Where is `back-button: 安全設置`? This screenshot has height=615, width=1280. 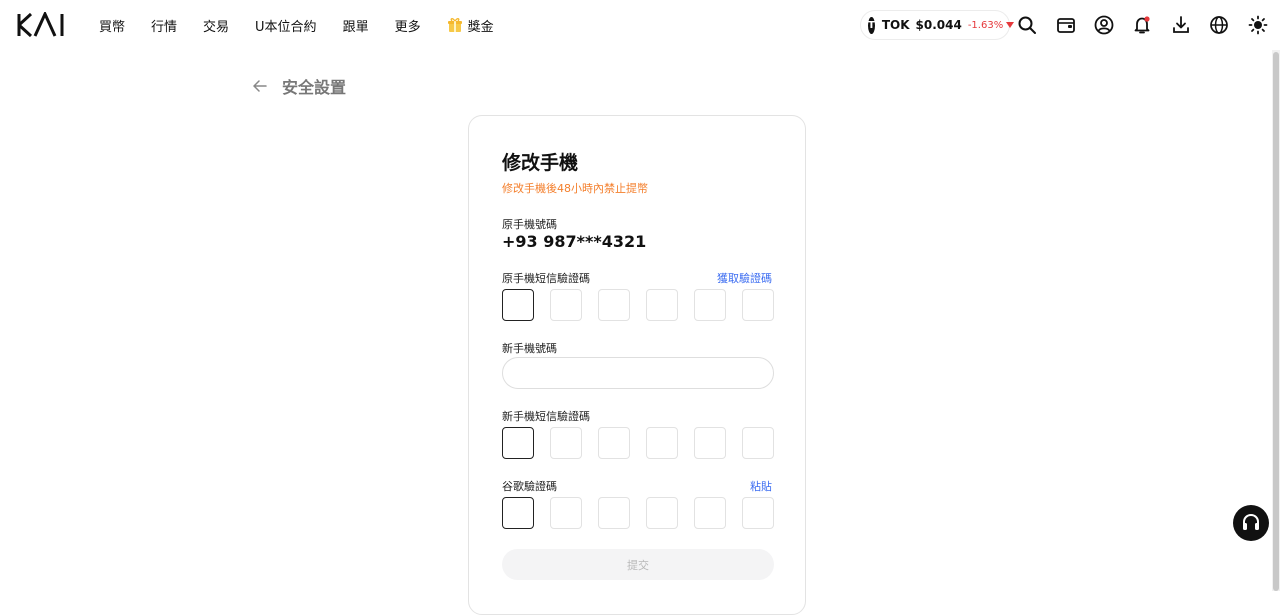 back-button: 安全設置 is located at coordinates (299, 86).